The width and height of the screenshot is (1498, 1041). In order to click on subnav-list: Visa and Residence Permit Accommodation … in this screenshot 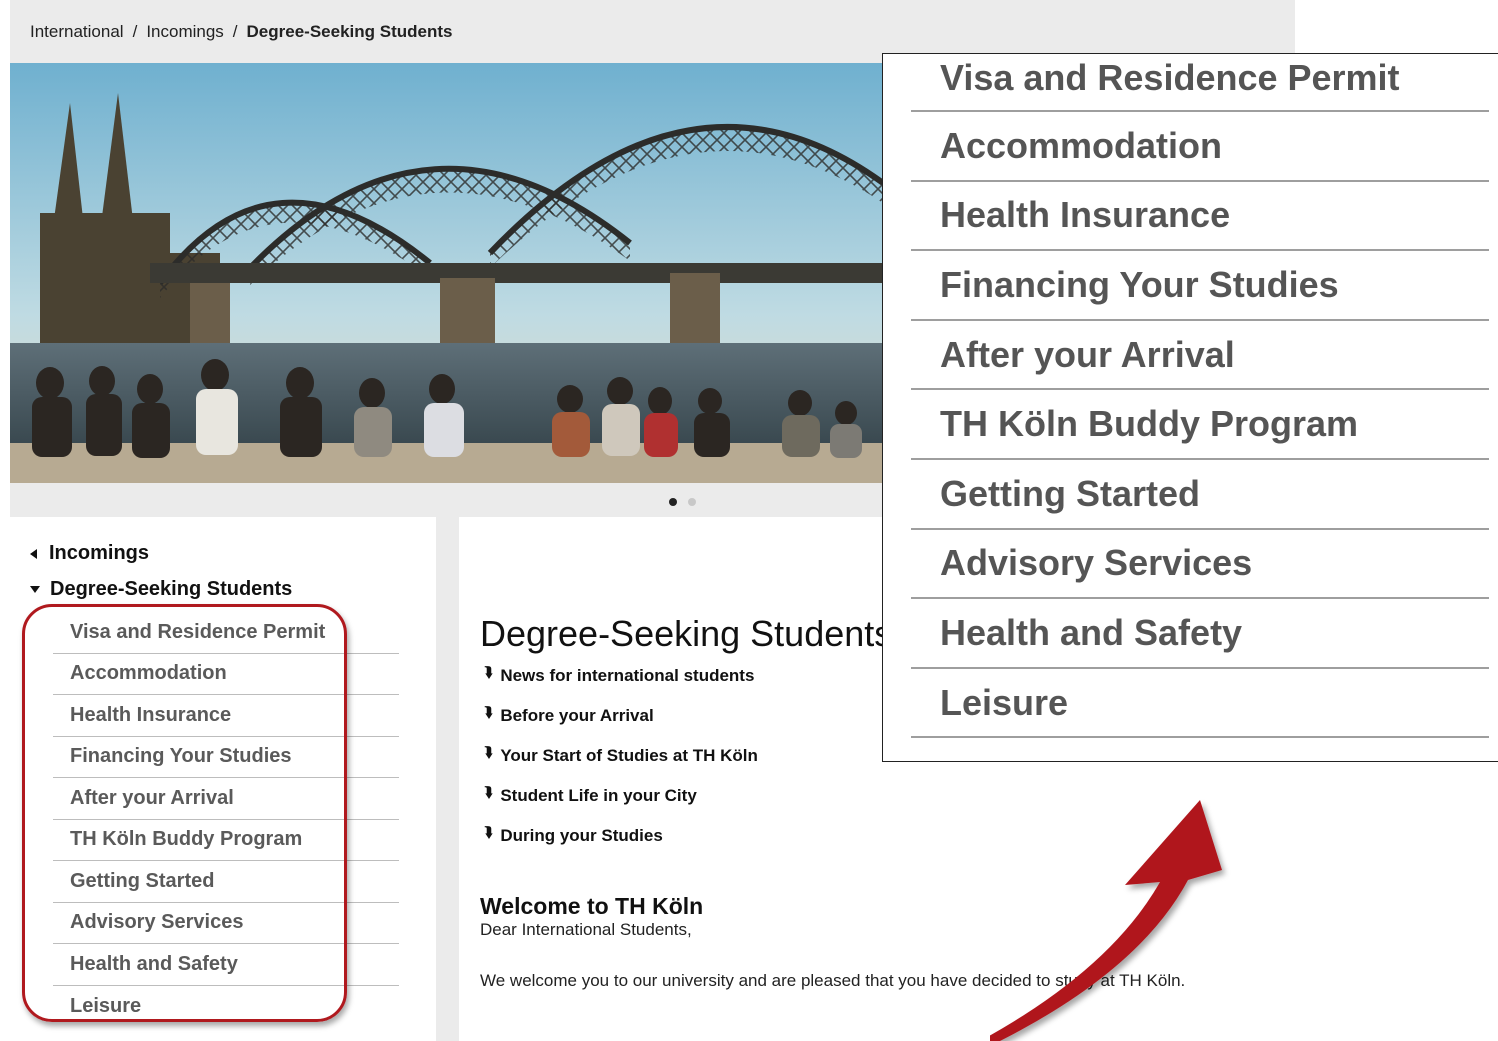, I will do `click(226, 819)`.